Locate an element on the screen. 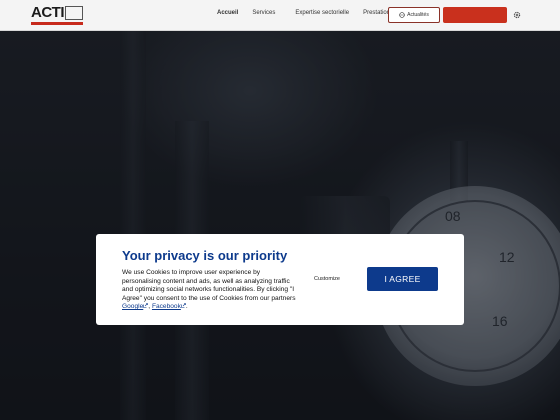 Image resolution: width=560 pixels, height=420 pixels. gear-icon is located at coordinates (517, 15).